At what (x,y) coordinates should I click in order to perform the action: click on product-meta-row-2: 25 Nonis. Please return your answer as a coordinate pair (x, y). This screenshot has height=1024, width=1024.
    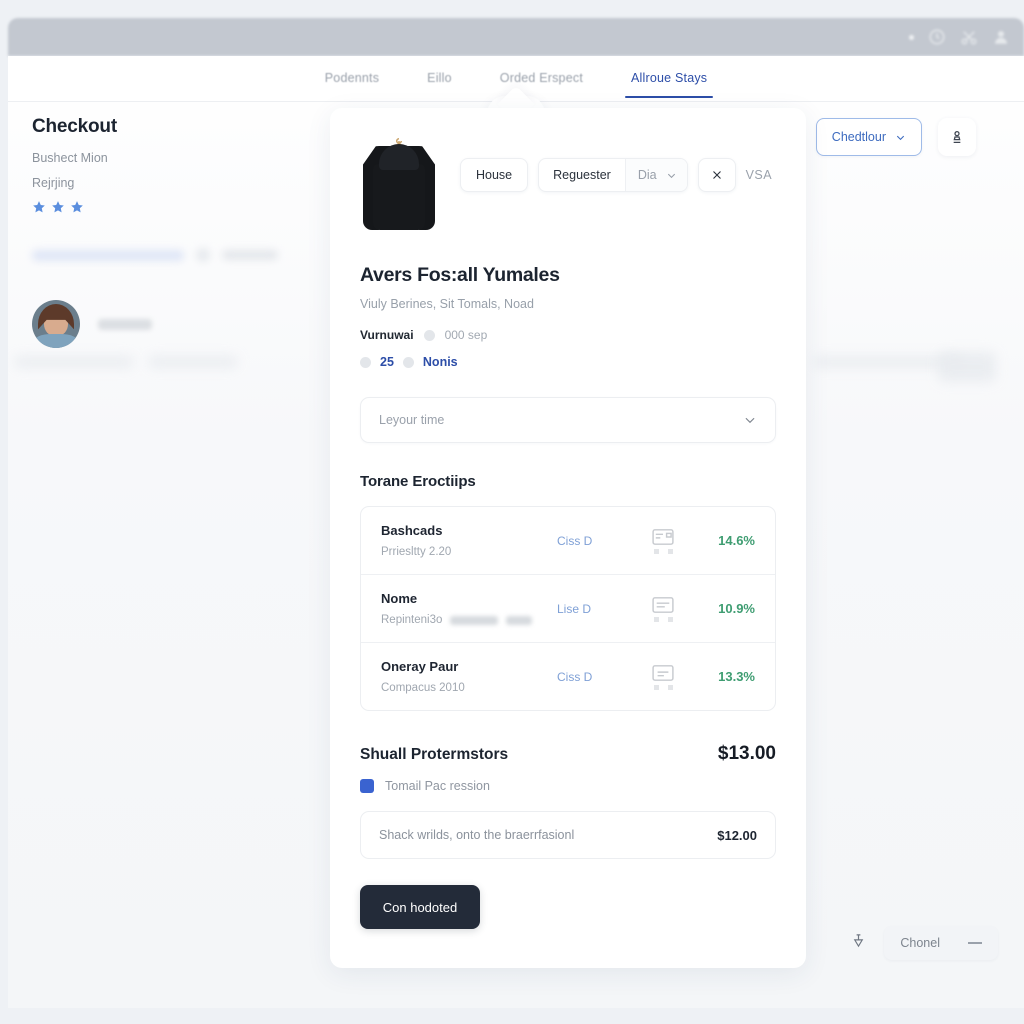
    Looking at the image, I should click on (568, 362).